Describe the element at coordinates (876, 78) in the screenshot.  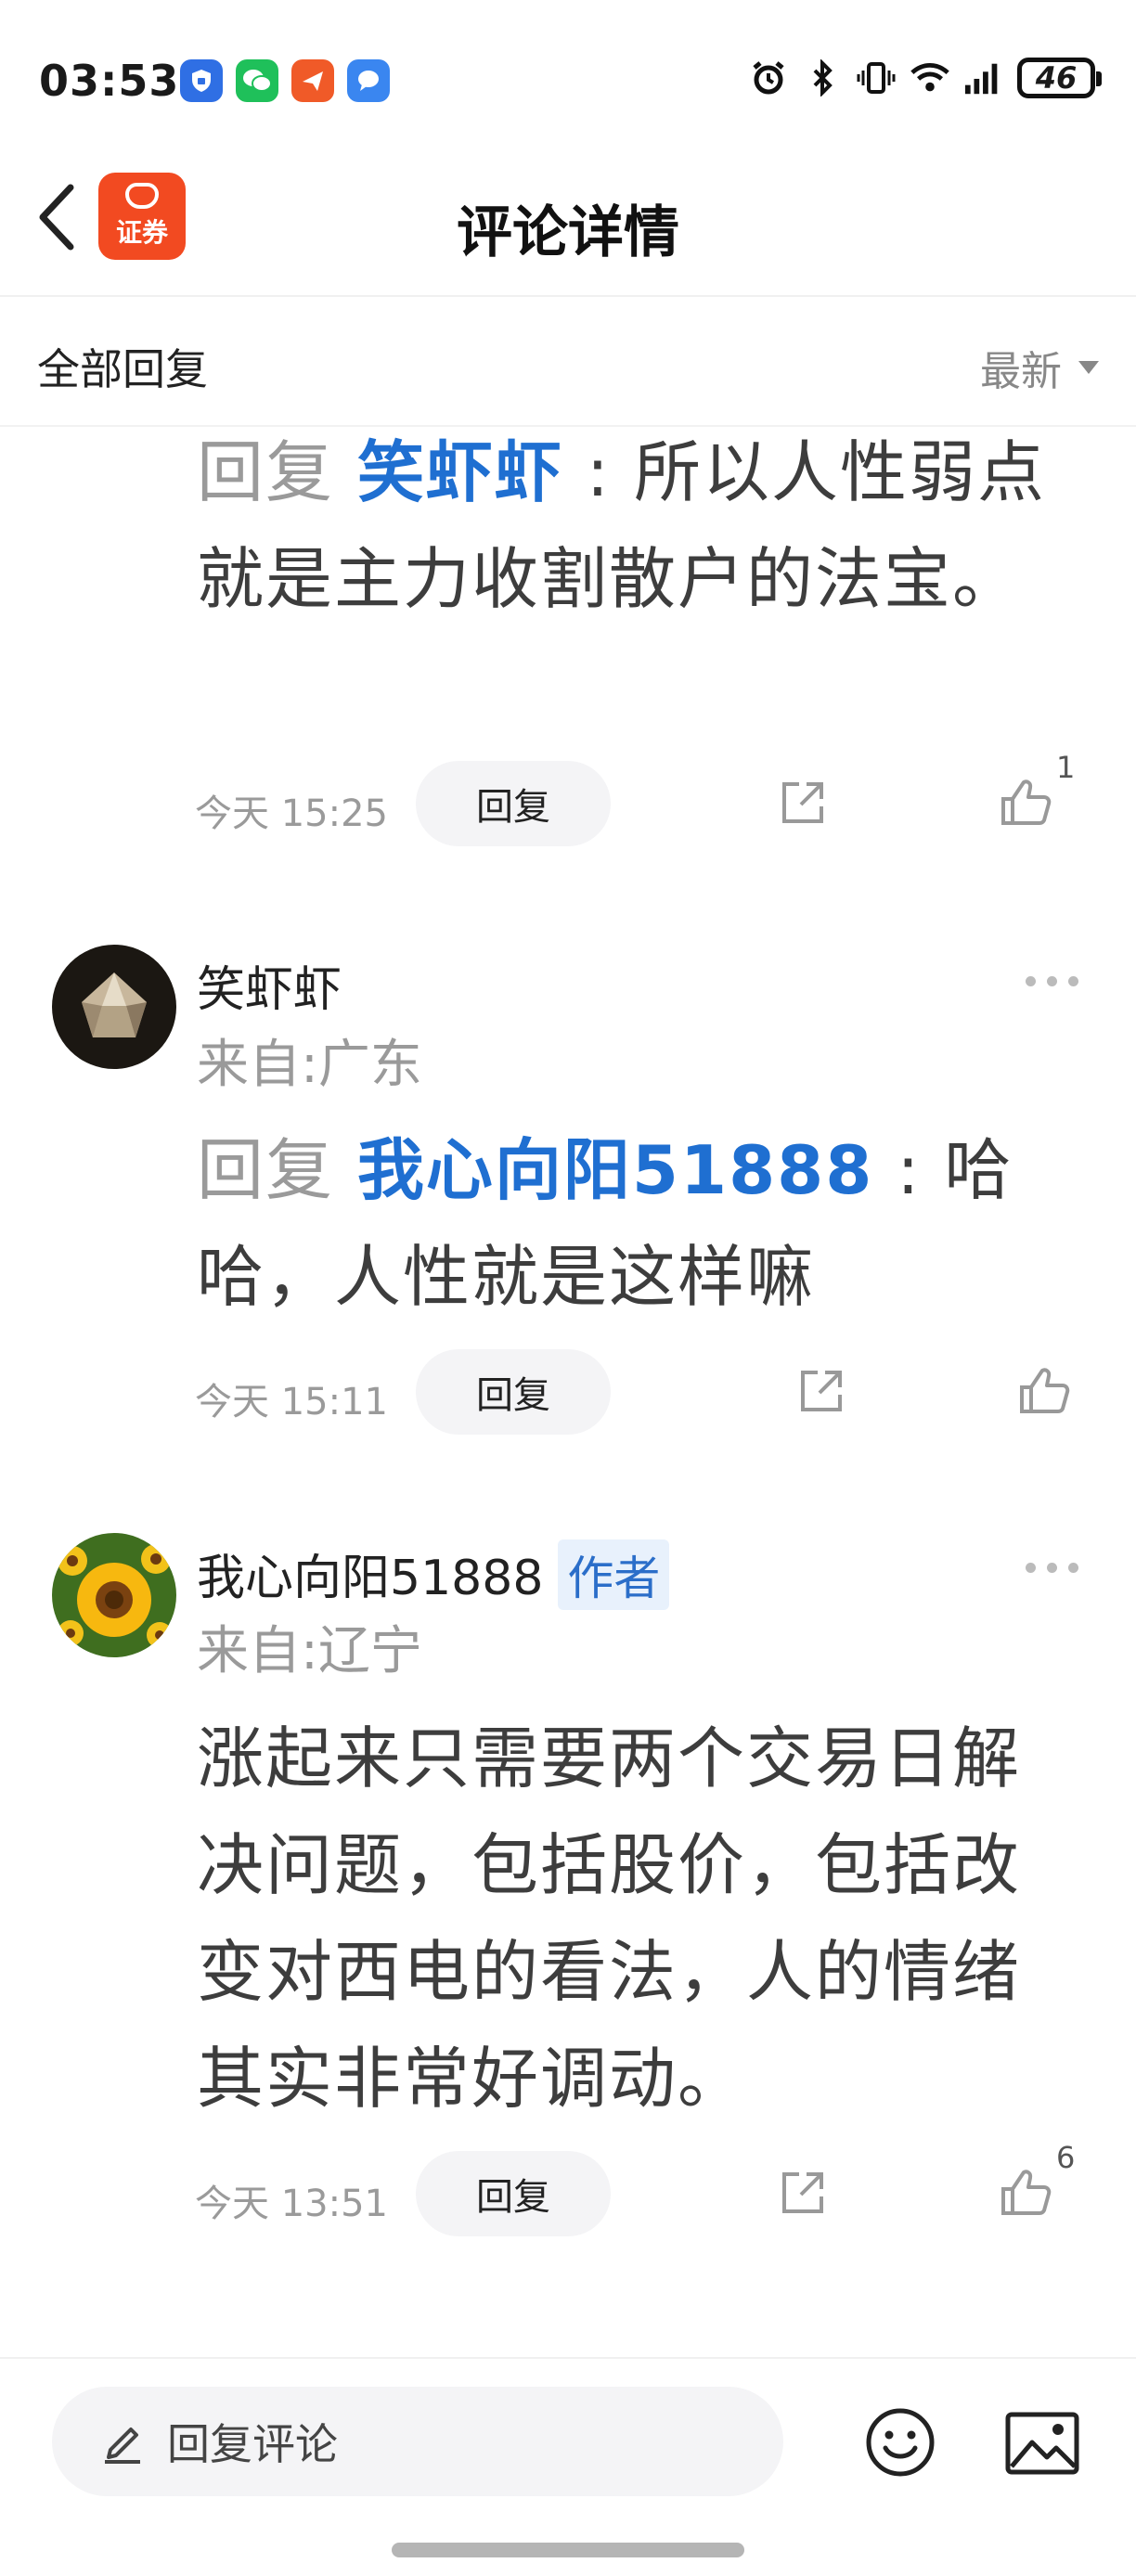
I see `vibrate-icon` at that location.